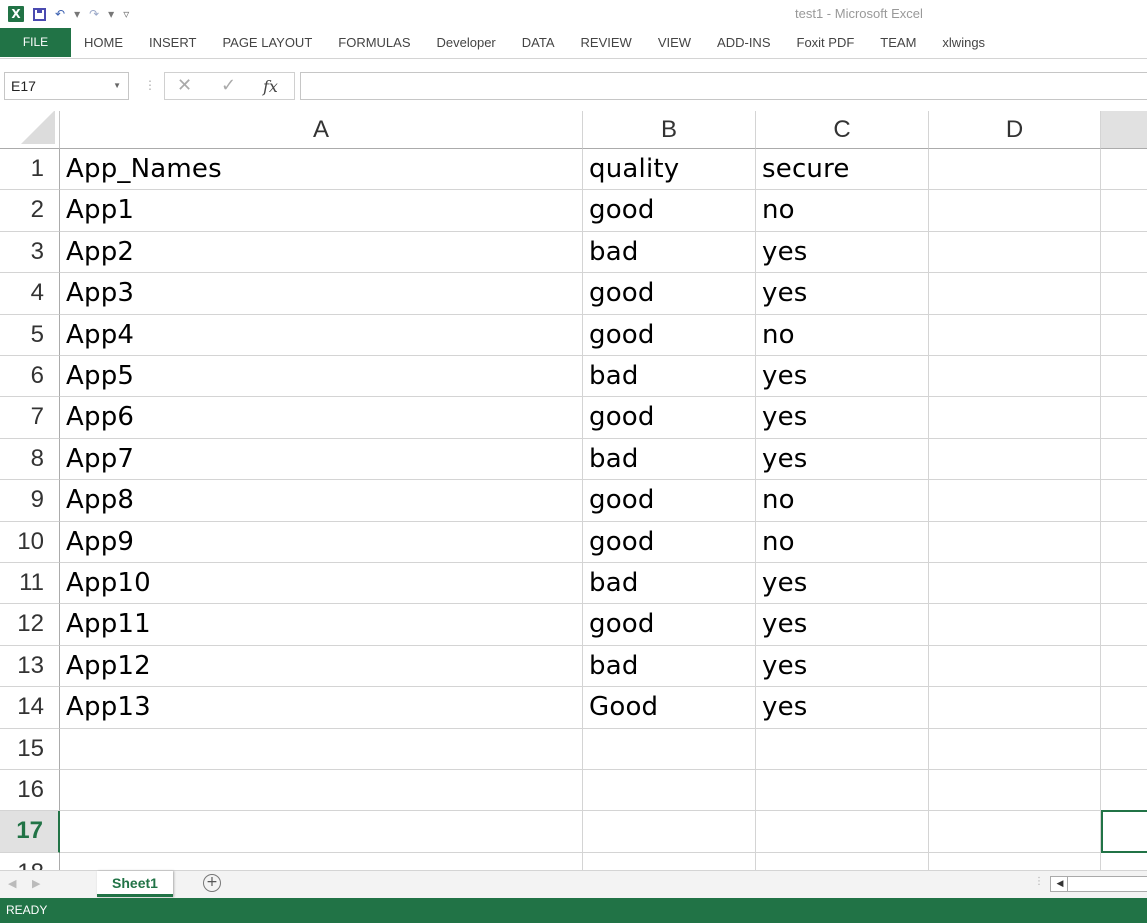  I want to click on cell-c2: no, so click(842, 211).